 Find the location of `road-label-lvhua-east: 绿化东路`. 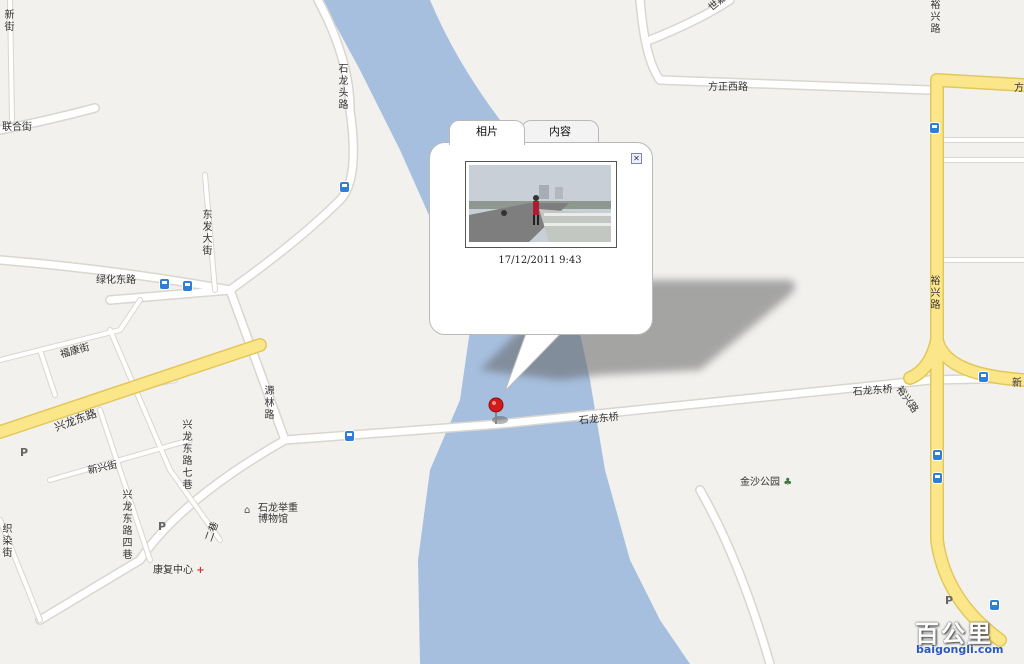

road-label-lvhua-east: 绿化东路 is located at coordinates (116, 280).